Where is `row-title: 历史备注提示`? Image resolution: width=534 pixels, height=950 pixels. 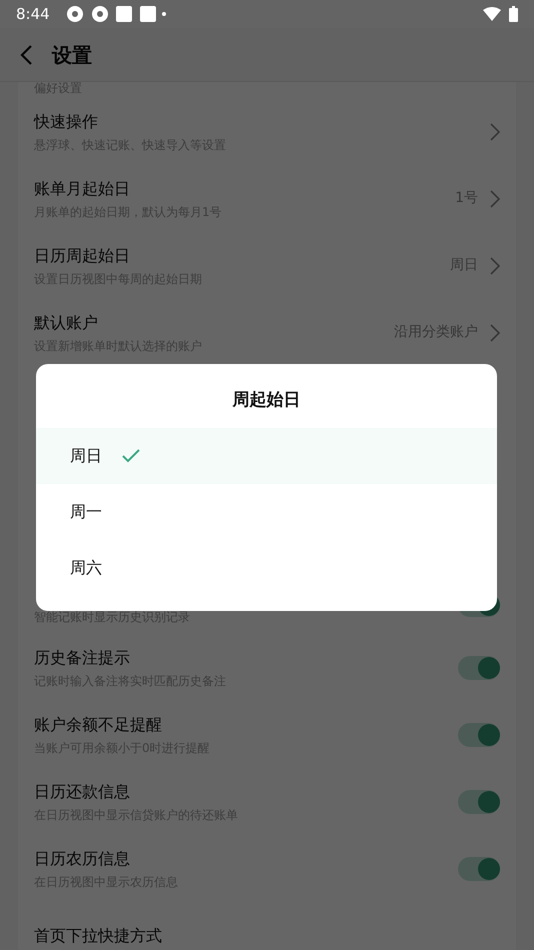 row-title: 历史备注提示 is located at coordinates (82, 657).